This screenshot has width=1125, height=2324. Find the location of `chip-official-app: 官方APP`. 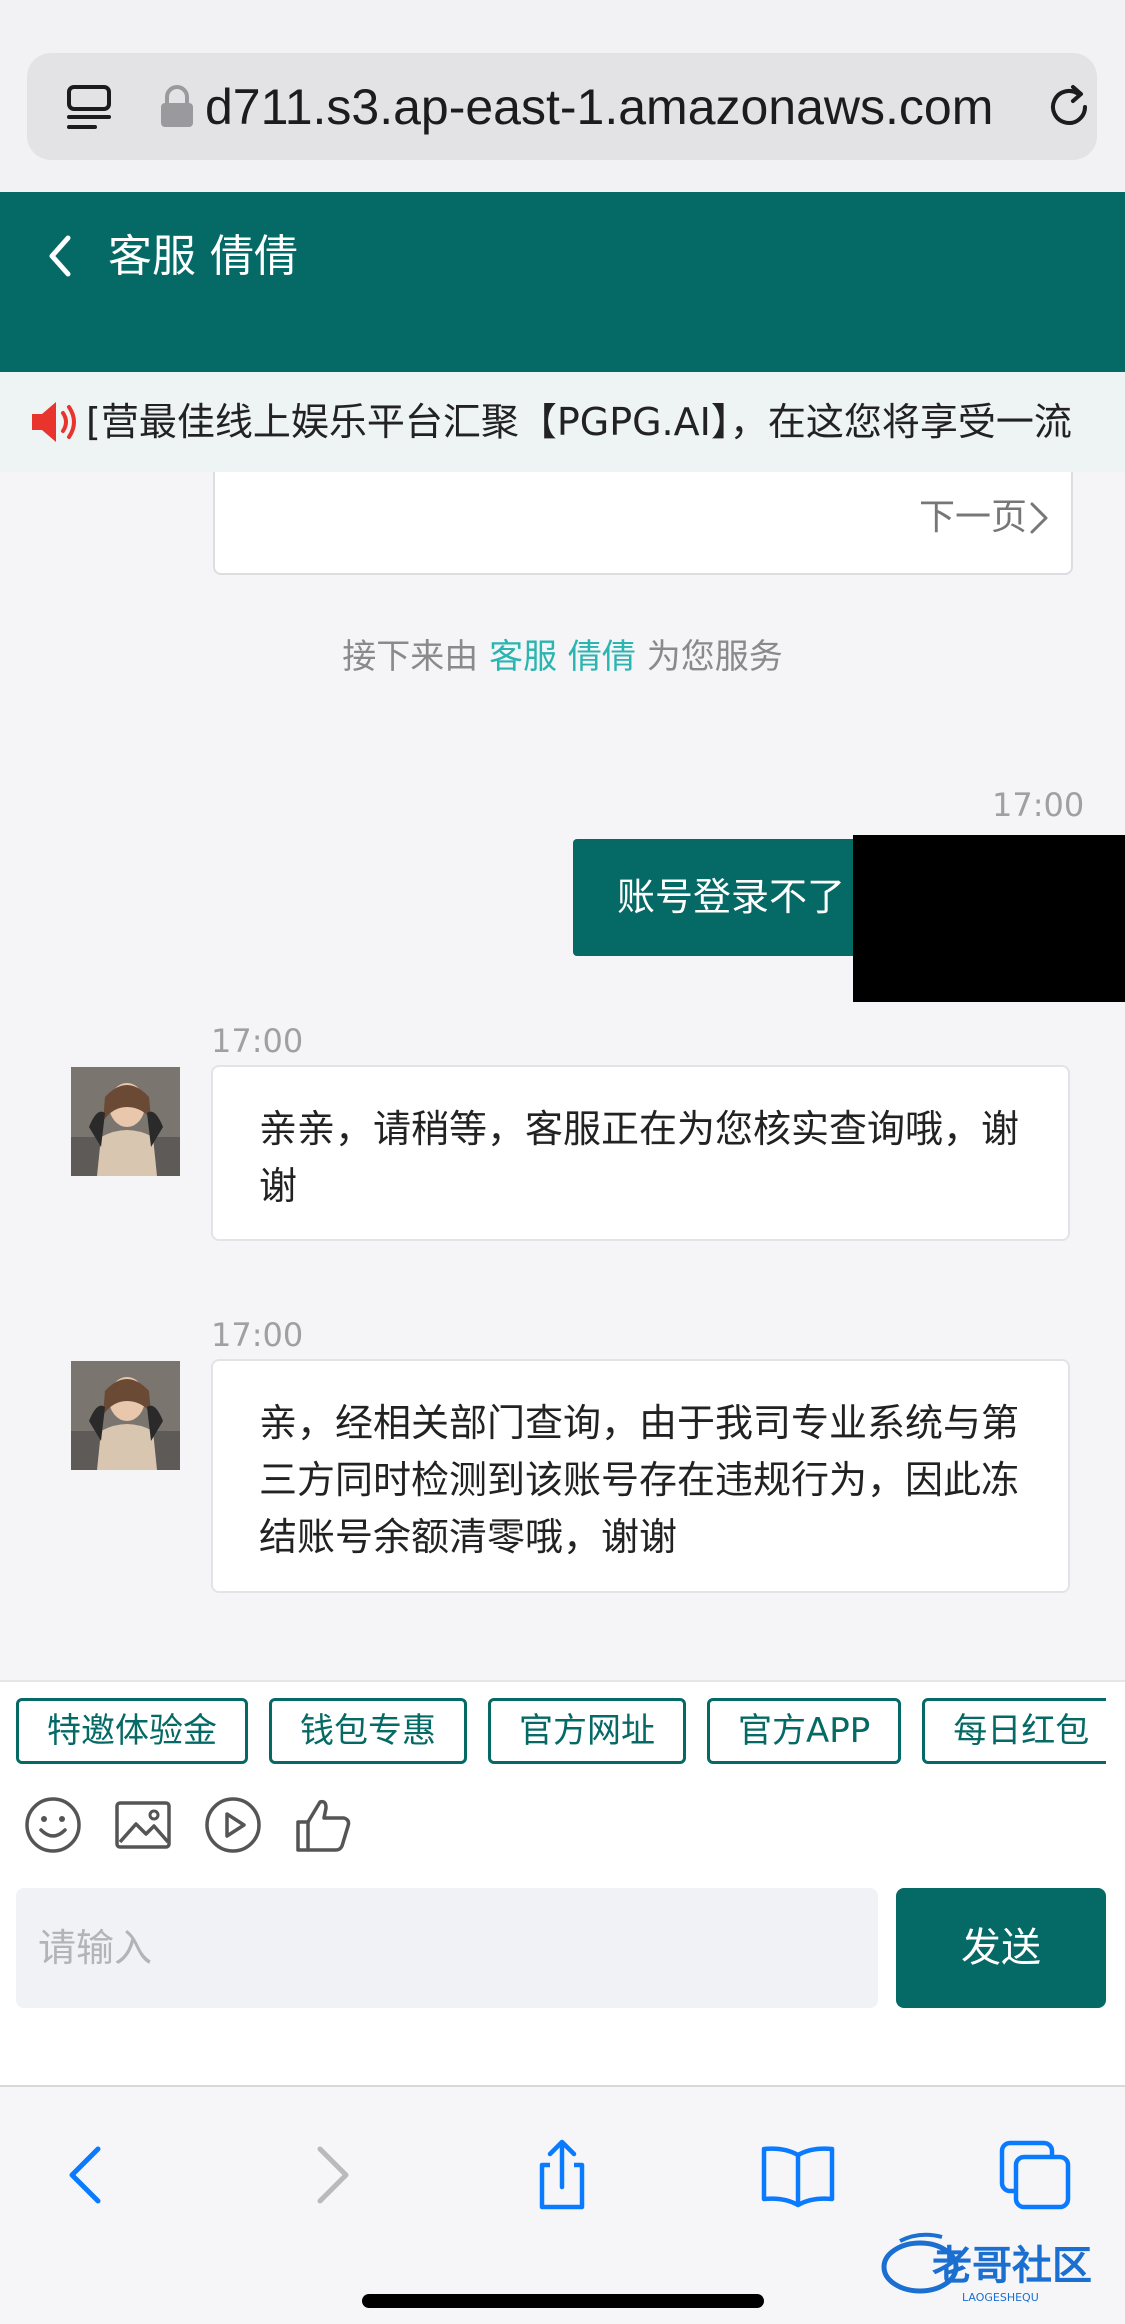

chip-official-app: 官方APP is located at coordinates (804, 1731).